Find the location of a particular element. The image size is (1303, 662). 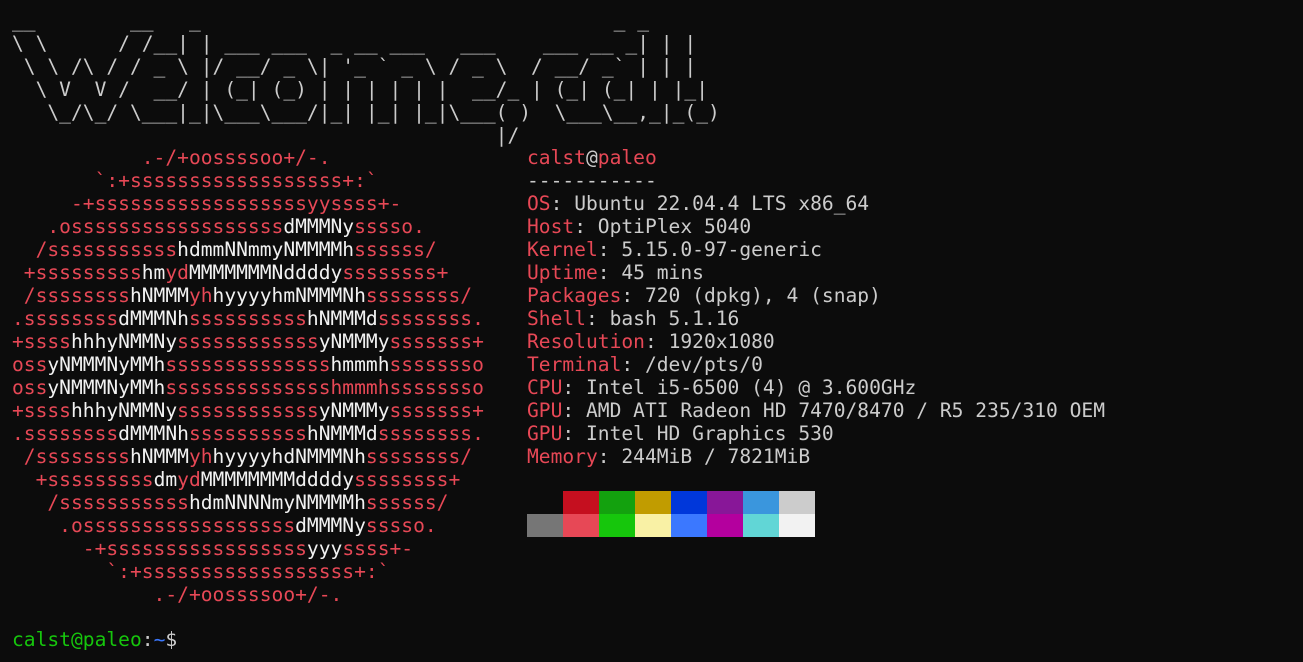

logo-segment: ssssss/ is located at coordinates (407, 502).